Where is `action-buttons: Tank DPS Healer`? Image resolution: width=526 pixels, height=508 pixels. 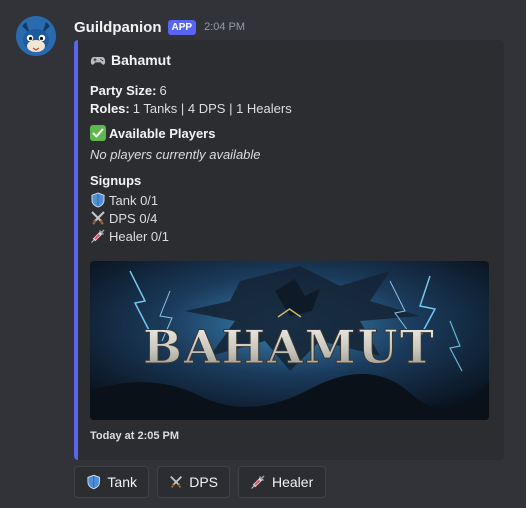
action-buttons: Tank DPS Healer is located at coordinates (200, 482).